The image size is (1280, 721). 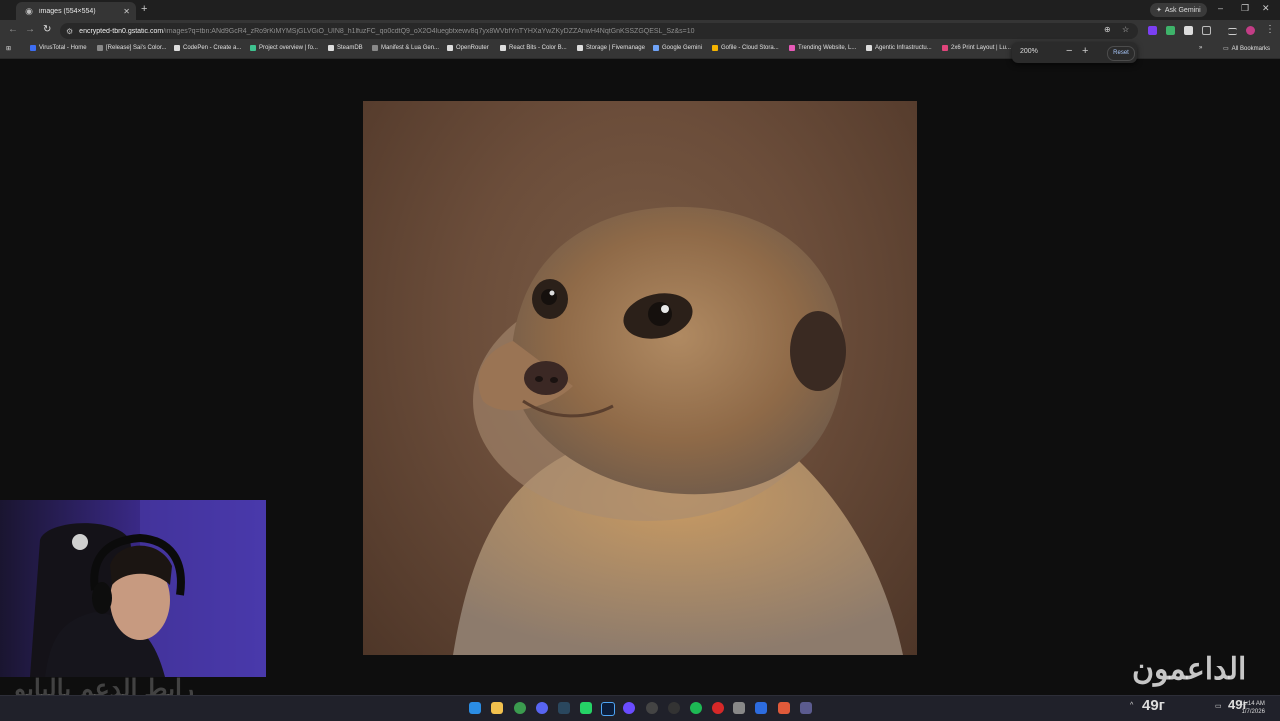 I want to click on site-info-icon: ⚙, so click(x=69, y=31).